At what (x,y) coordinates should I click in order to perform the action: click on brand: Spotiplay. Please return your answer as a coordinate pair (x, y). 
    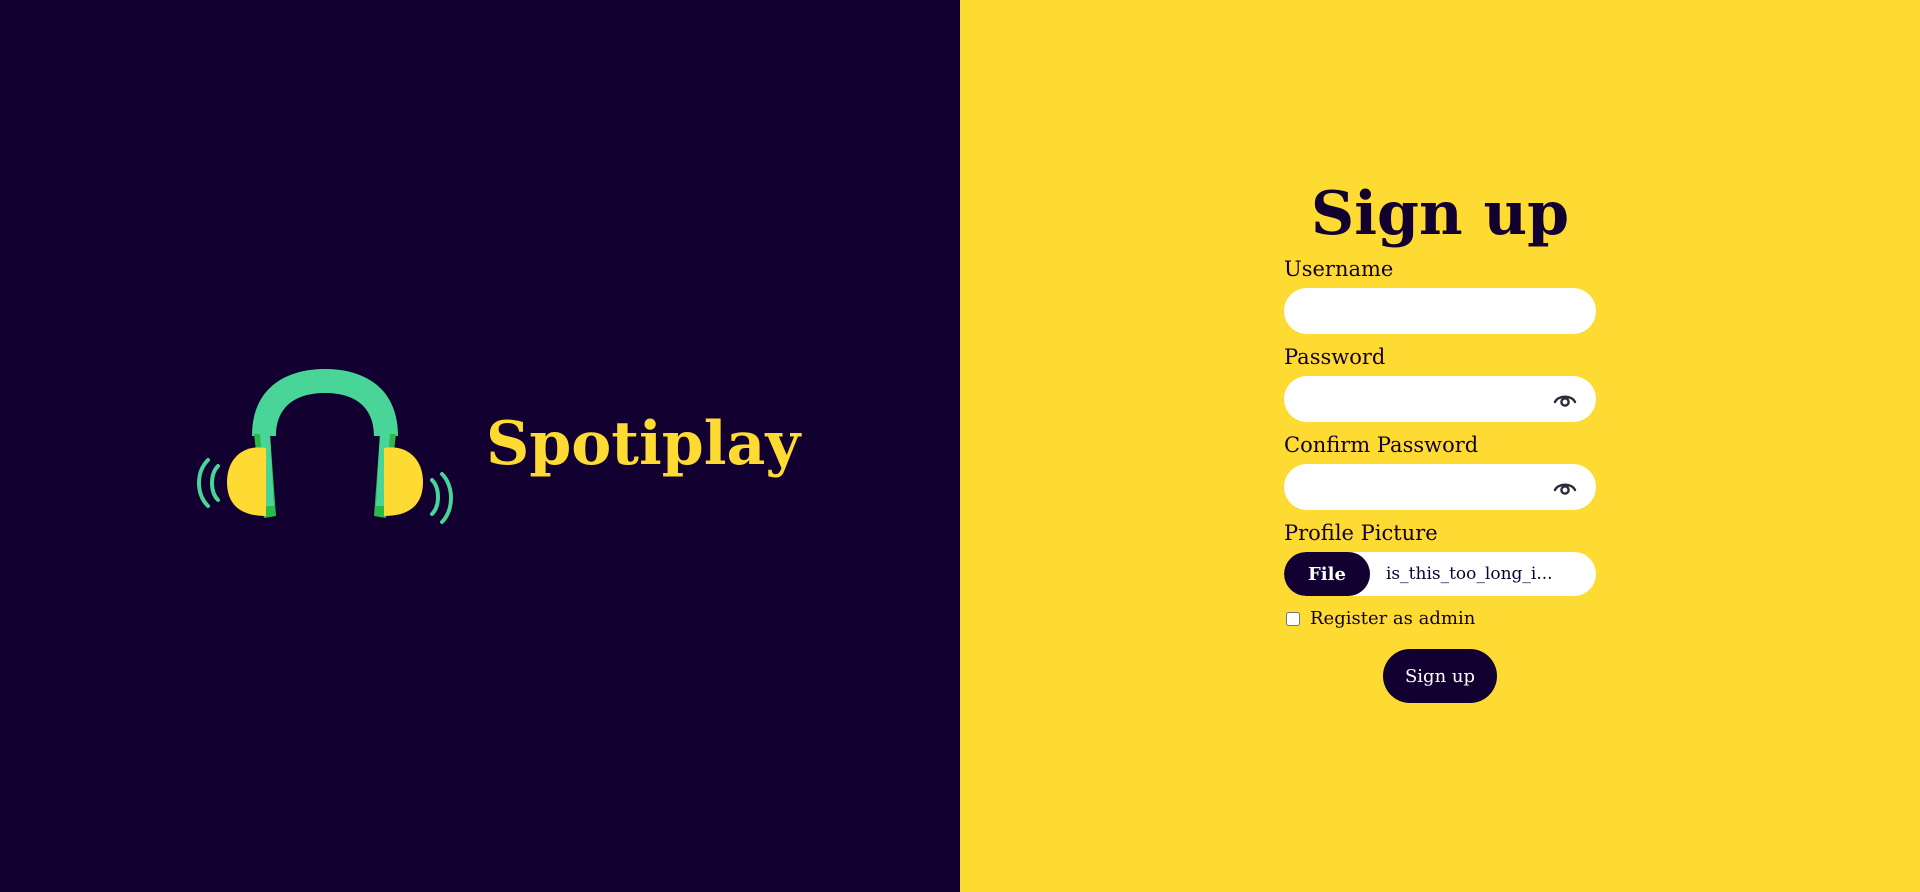
    Looking at the image, I should click on (495, 446).